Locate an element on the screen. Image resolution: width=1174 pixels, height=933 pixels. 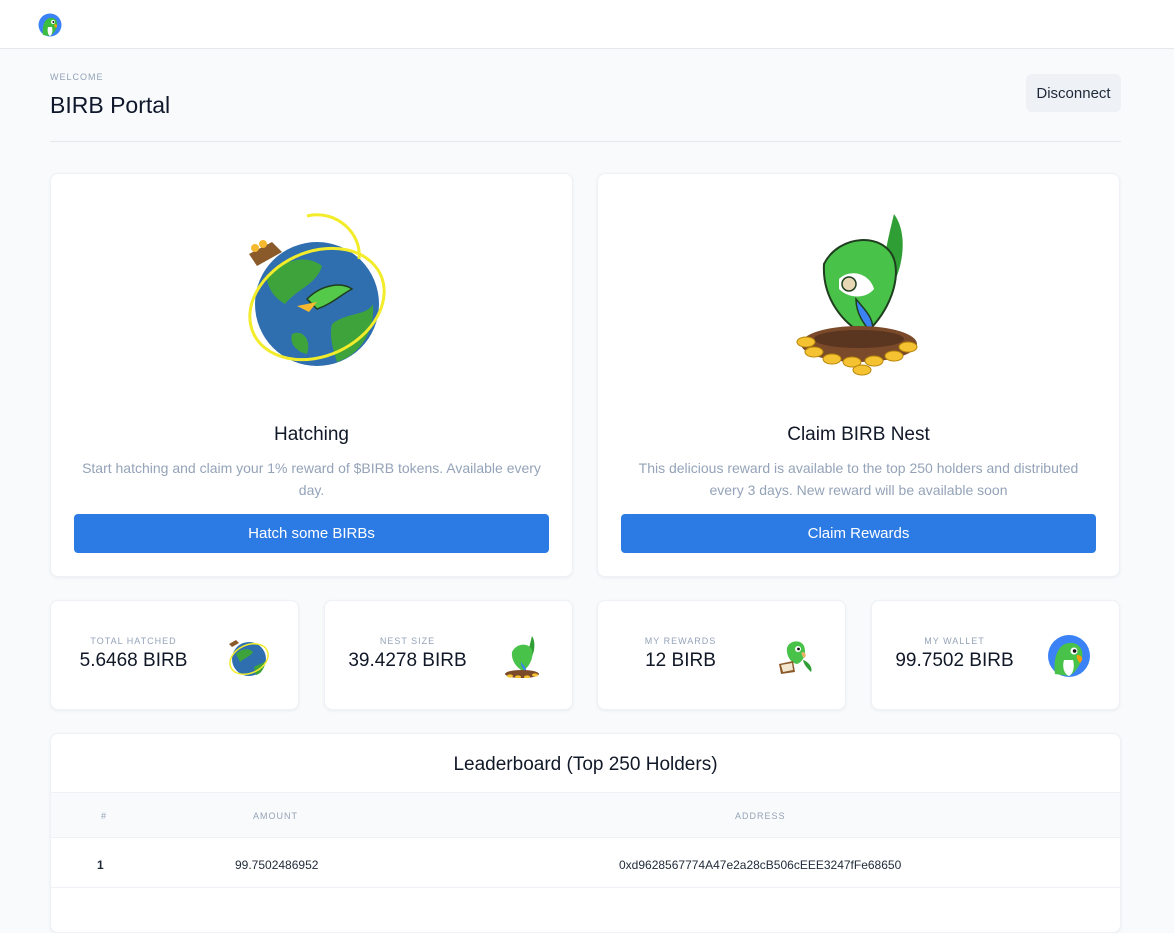
stat-my-wallet: MY WALLET 99.7502 BIRB is located at coordinates (995, 655).